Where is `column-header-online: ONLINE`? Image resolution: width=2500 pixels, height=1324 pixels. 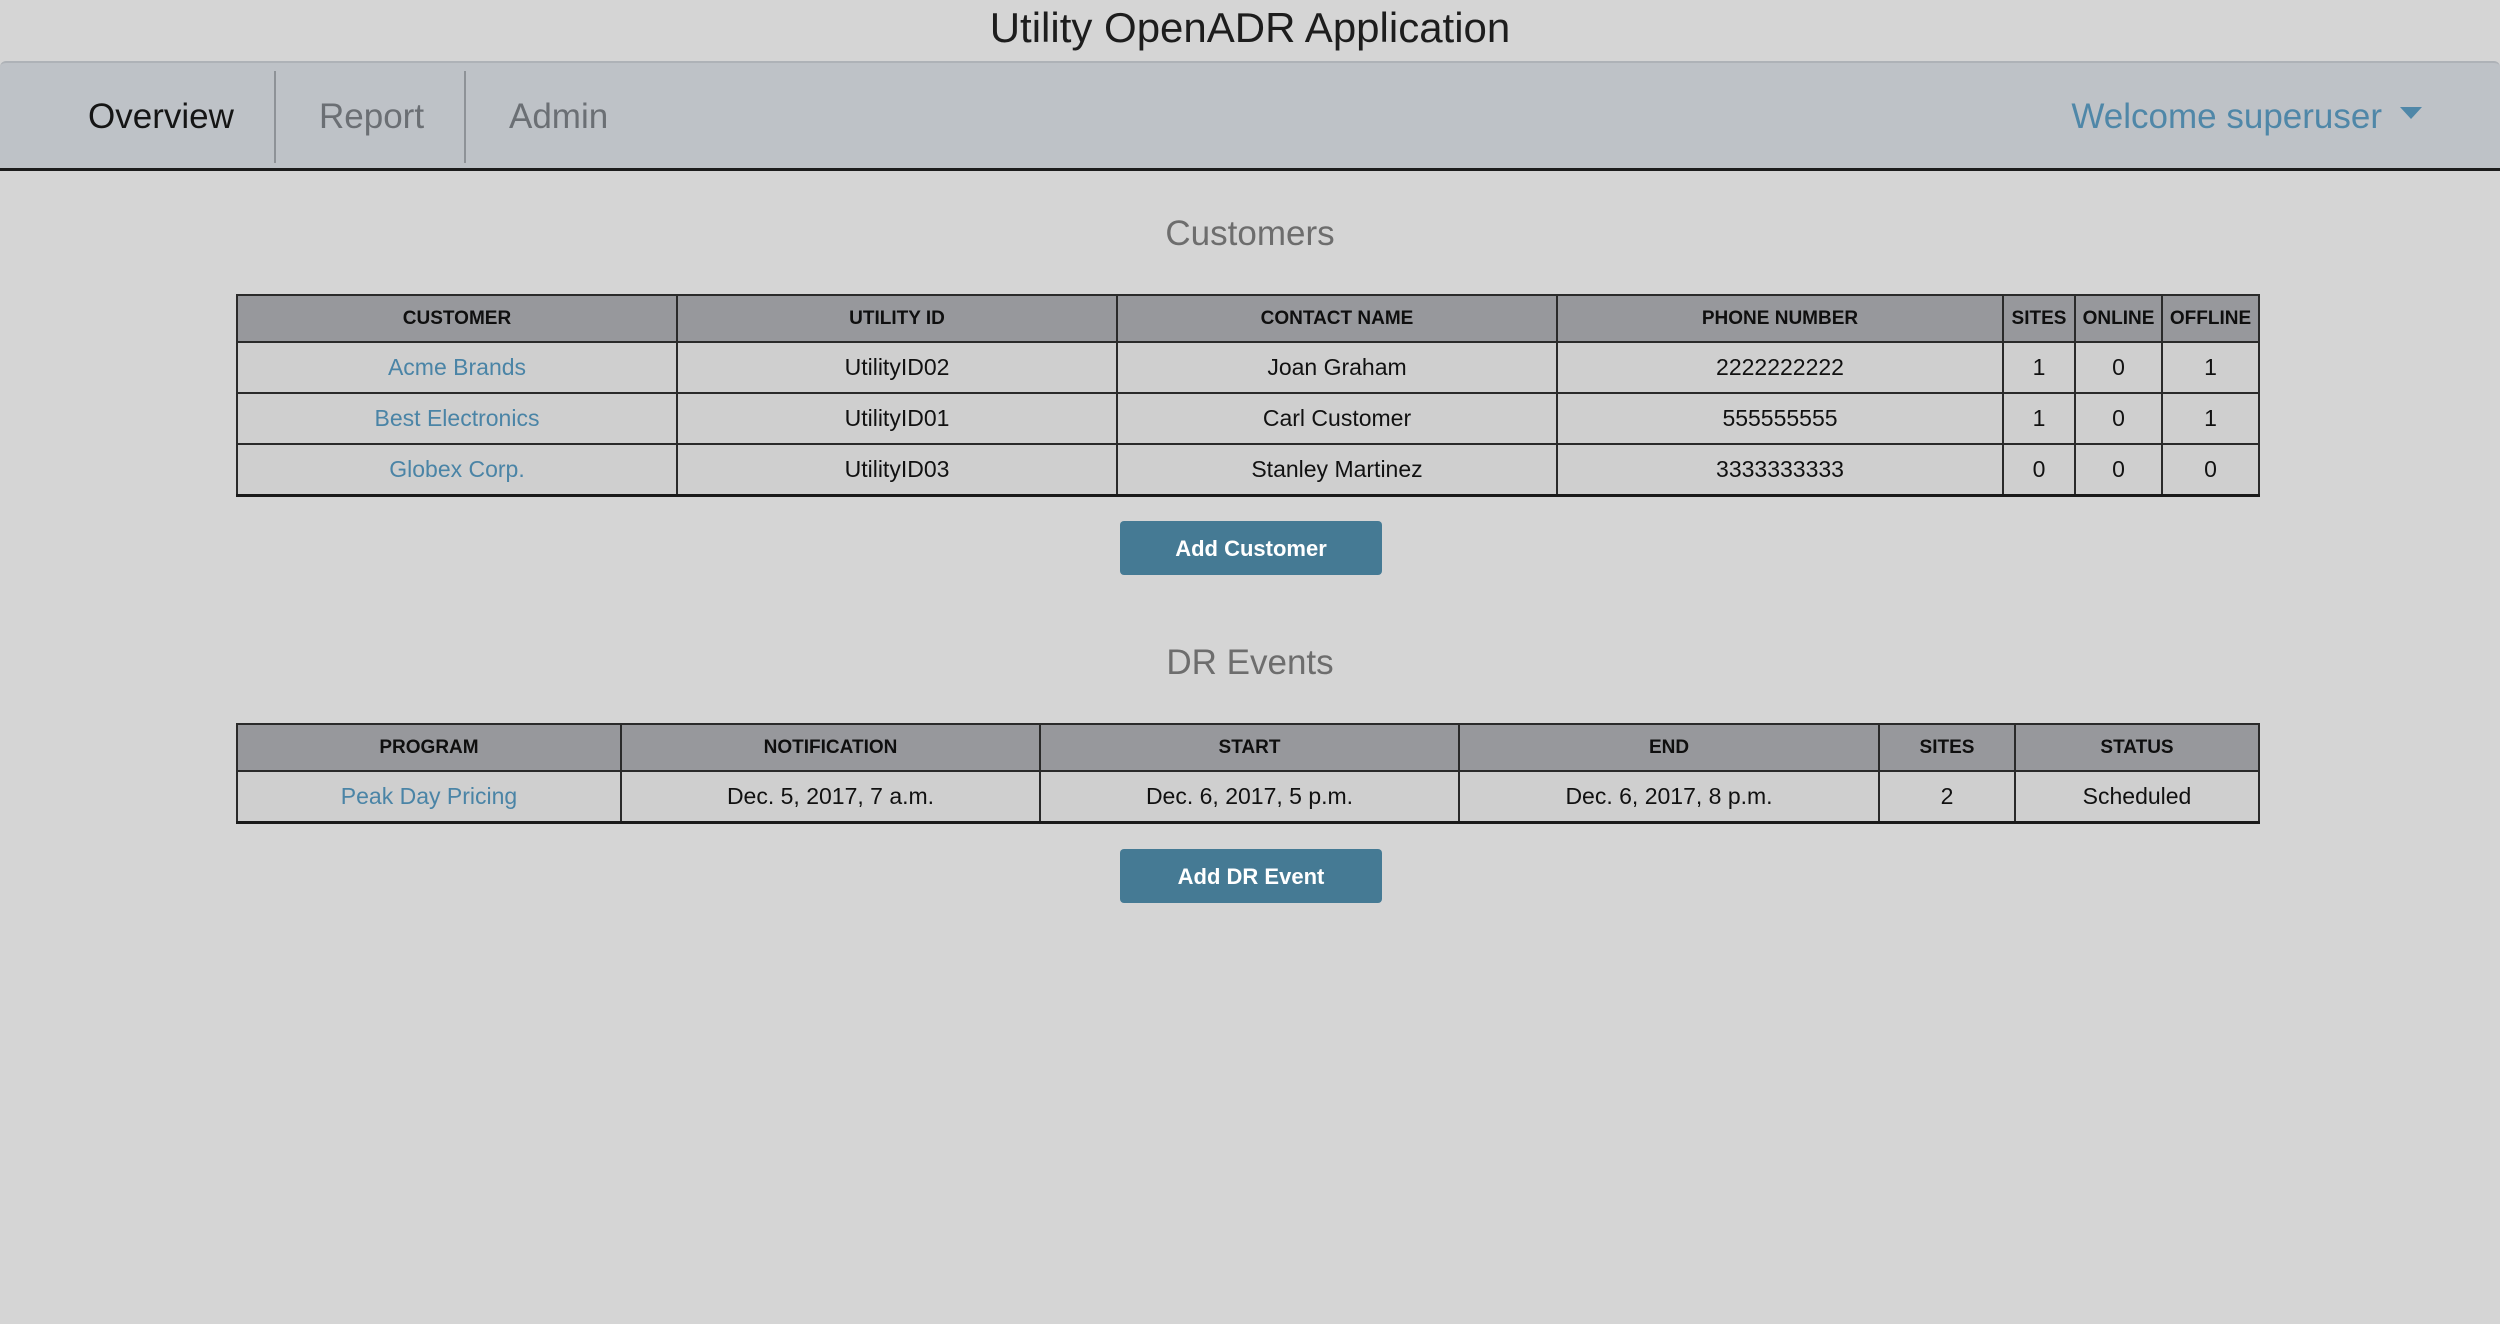
column-header-online: ONLINE is located at coordinates (2118, 318).